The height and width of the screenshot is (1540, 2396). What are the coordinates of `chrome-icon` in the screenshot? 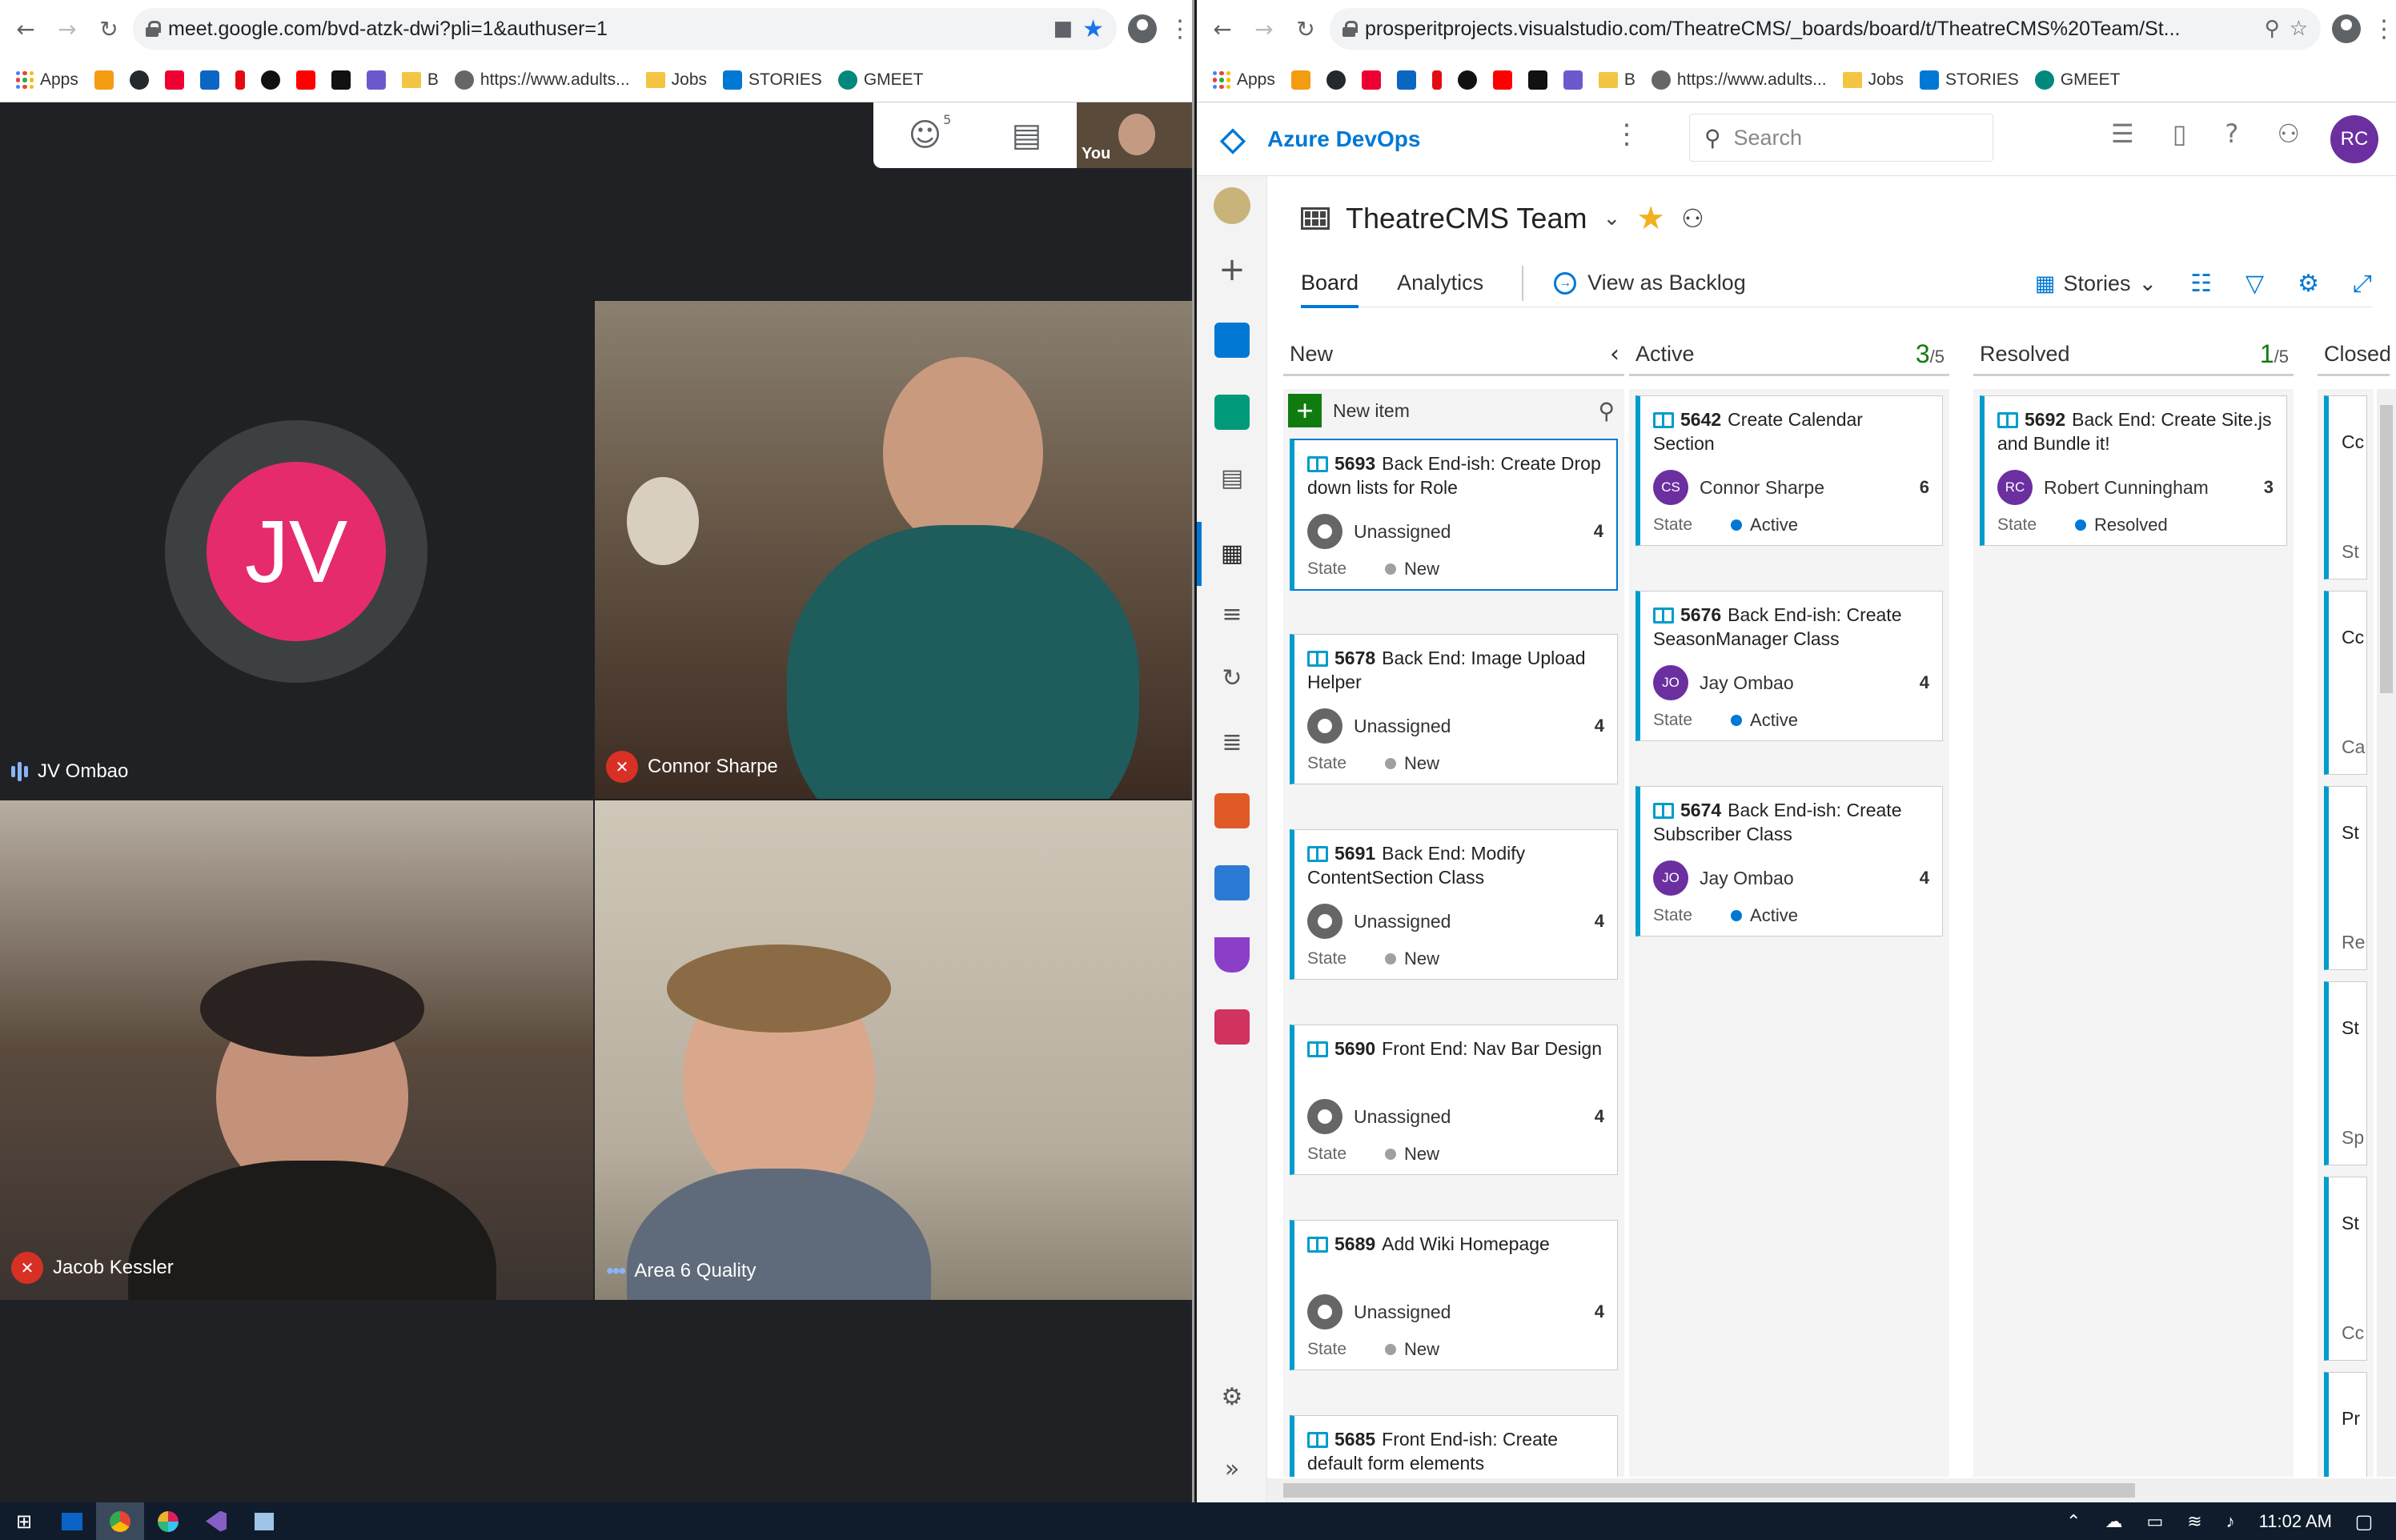 It's located at (120, 1521).